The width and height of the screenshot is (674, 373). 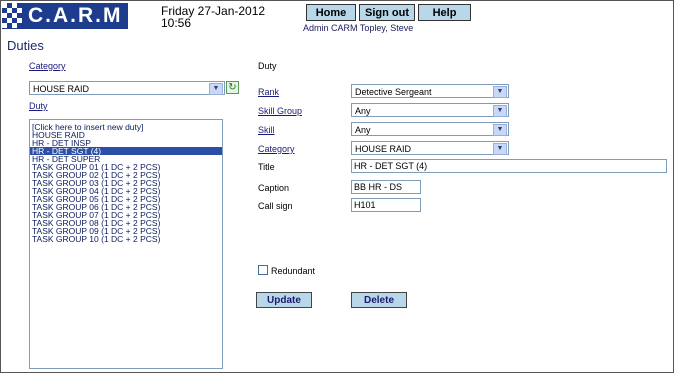 What do you see at coordinates (266, 167) in the screenshot?
I see `title-label: Title` at bounding box center [266, 167].